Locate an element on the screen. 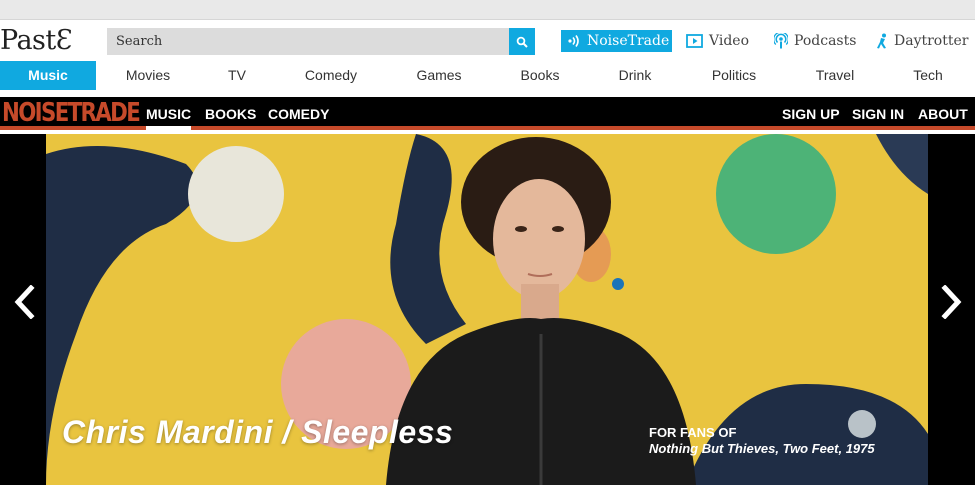  search-button is located at coordinates (522, 41).